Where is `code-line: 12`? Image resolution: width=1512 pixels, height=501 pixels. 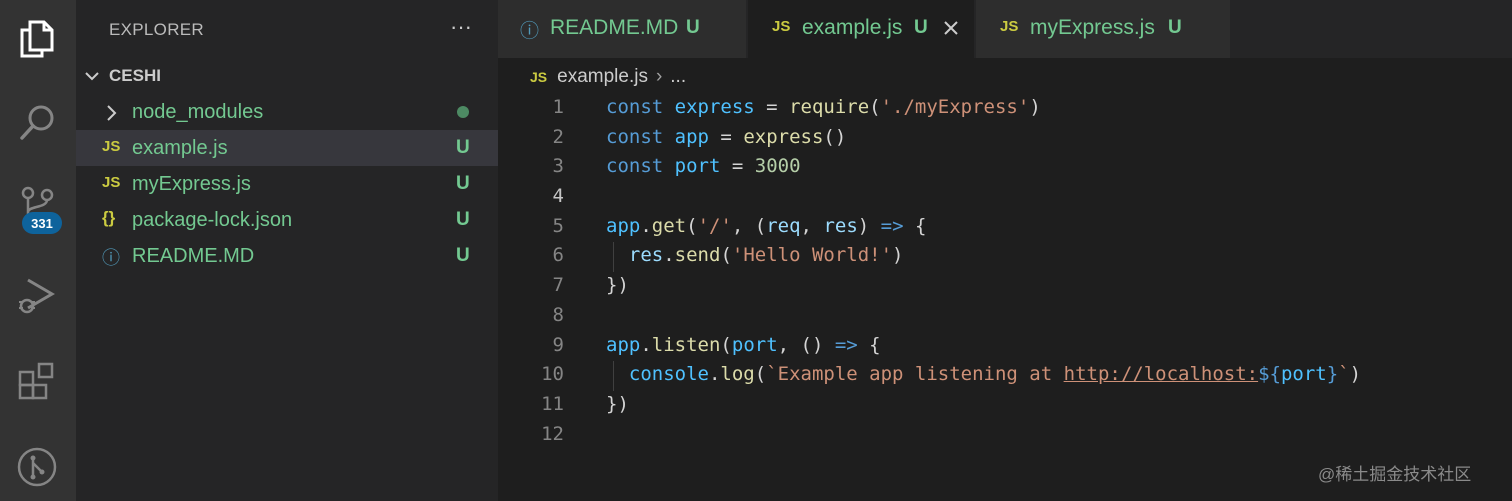
code-line: 12 is located at coordinates (1005, 435).